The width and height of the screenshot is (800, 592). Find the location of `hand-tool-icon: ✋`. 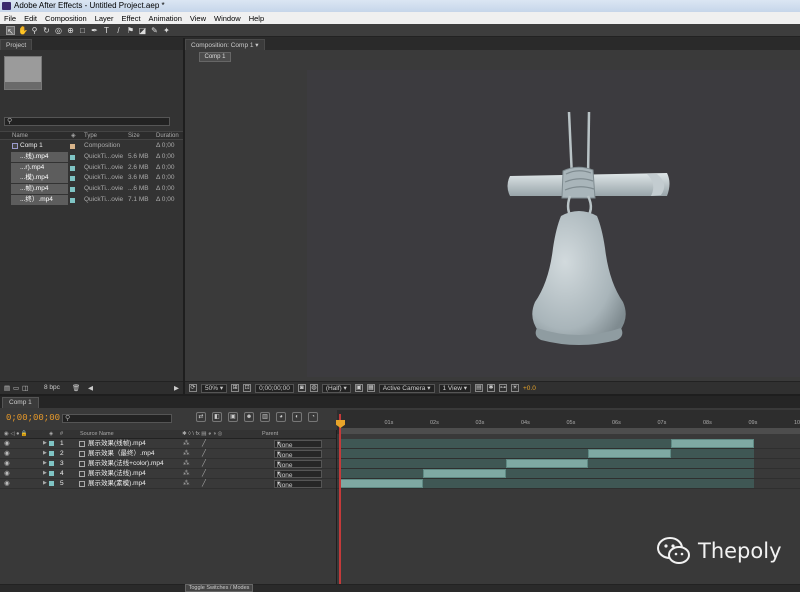

hand-tool-icon: ✋ is located at coordinates (23, 30).